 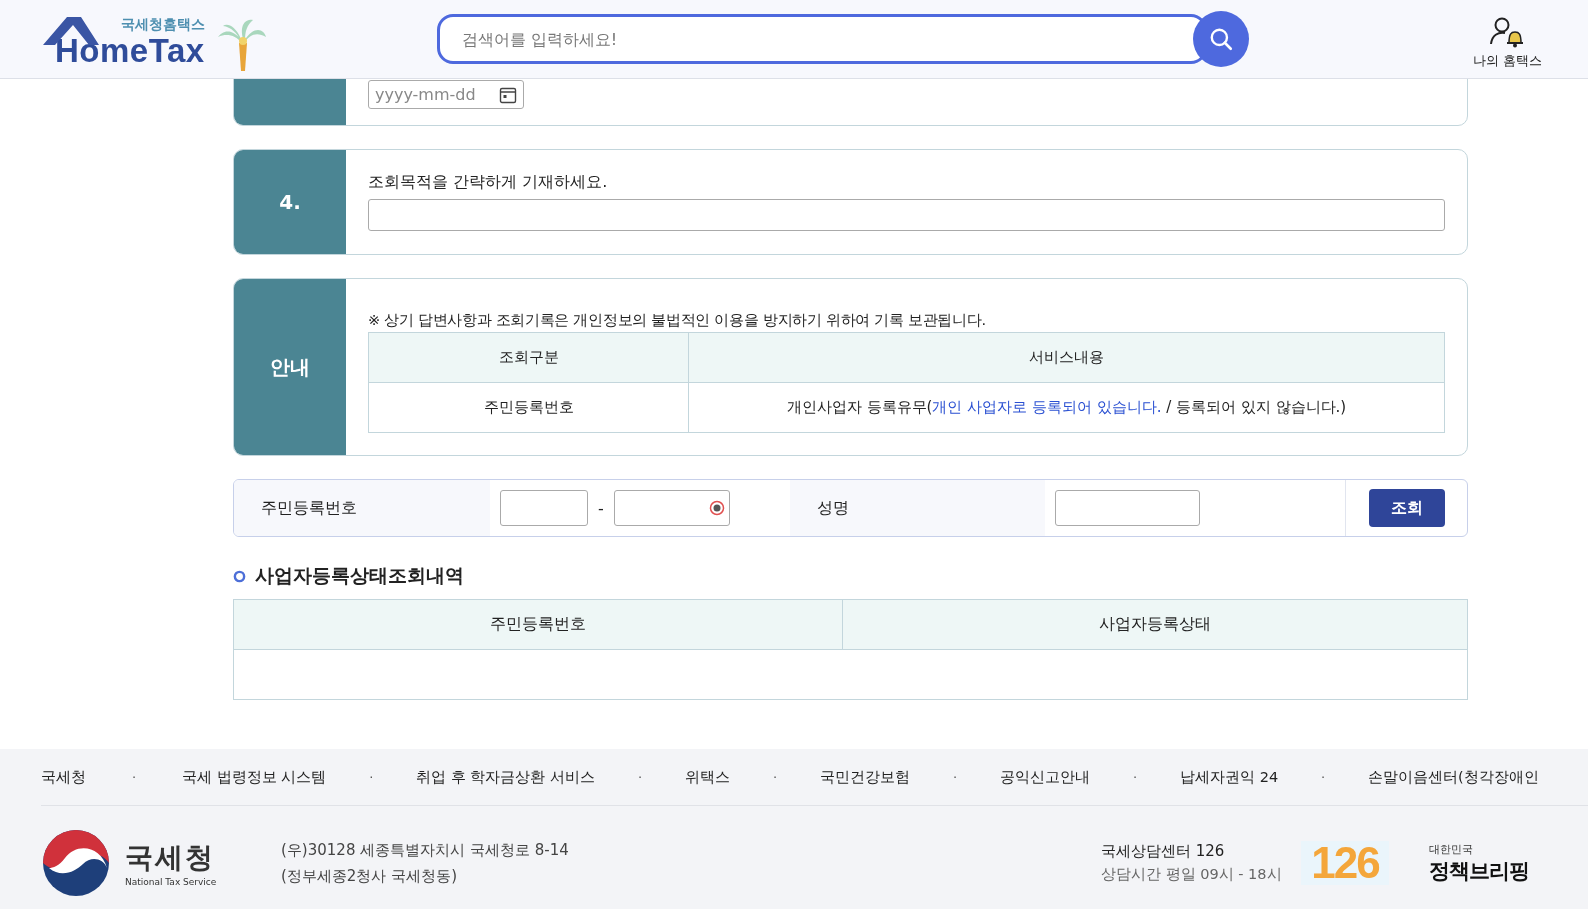 I want to click on hours-text: 상담시간 평일 09시 - 18시, so click(x=1192, y=874).